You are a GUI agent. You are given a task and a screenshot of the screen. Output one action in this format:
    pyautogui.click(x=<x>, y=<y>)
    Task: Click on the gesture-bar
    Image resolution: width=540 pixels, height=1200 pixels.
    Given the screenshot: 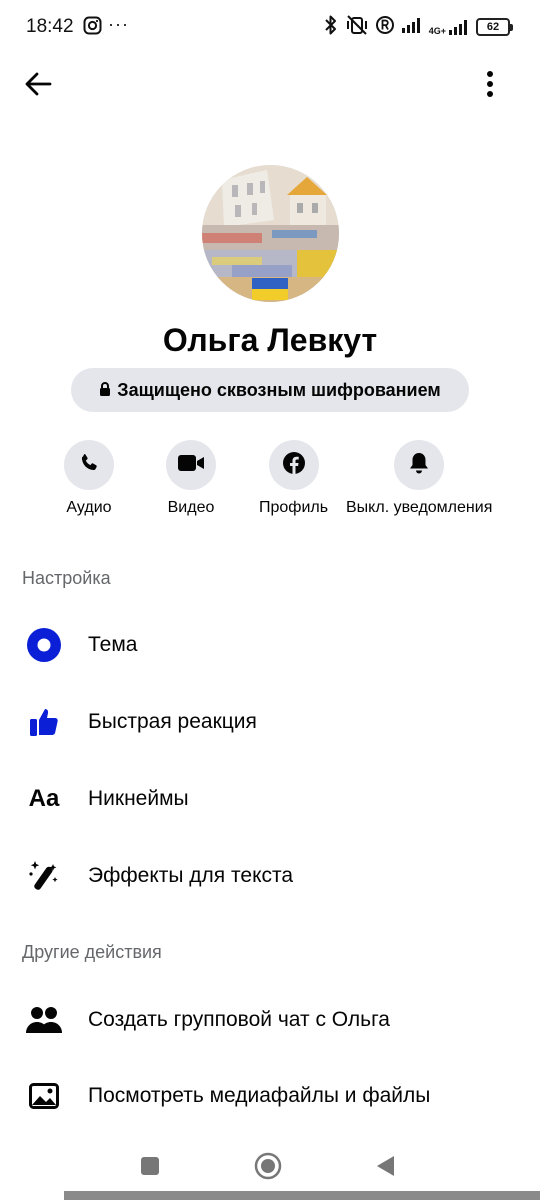 What is the action you would take?
    pyautogui.click(x=302, y=1195)
    